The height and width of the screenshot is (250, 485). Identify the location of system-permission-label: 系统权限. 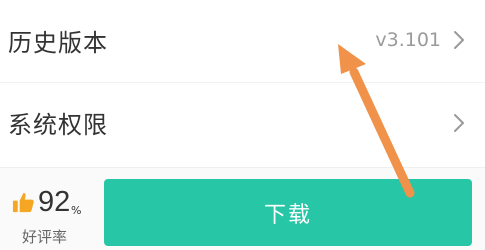
(58, 125).